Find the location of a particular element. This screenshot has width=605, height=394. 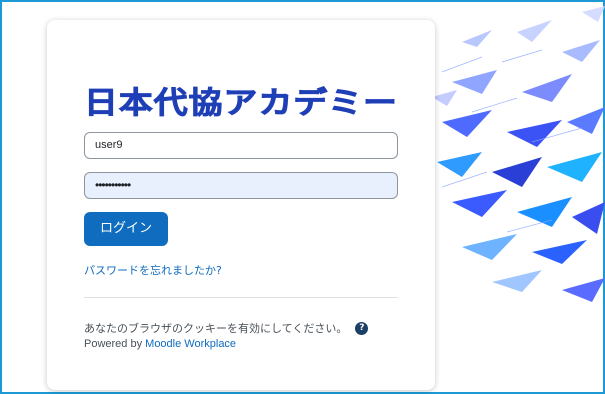

help-icon: ? is located at coordinates (362, 328).